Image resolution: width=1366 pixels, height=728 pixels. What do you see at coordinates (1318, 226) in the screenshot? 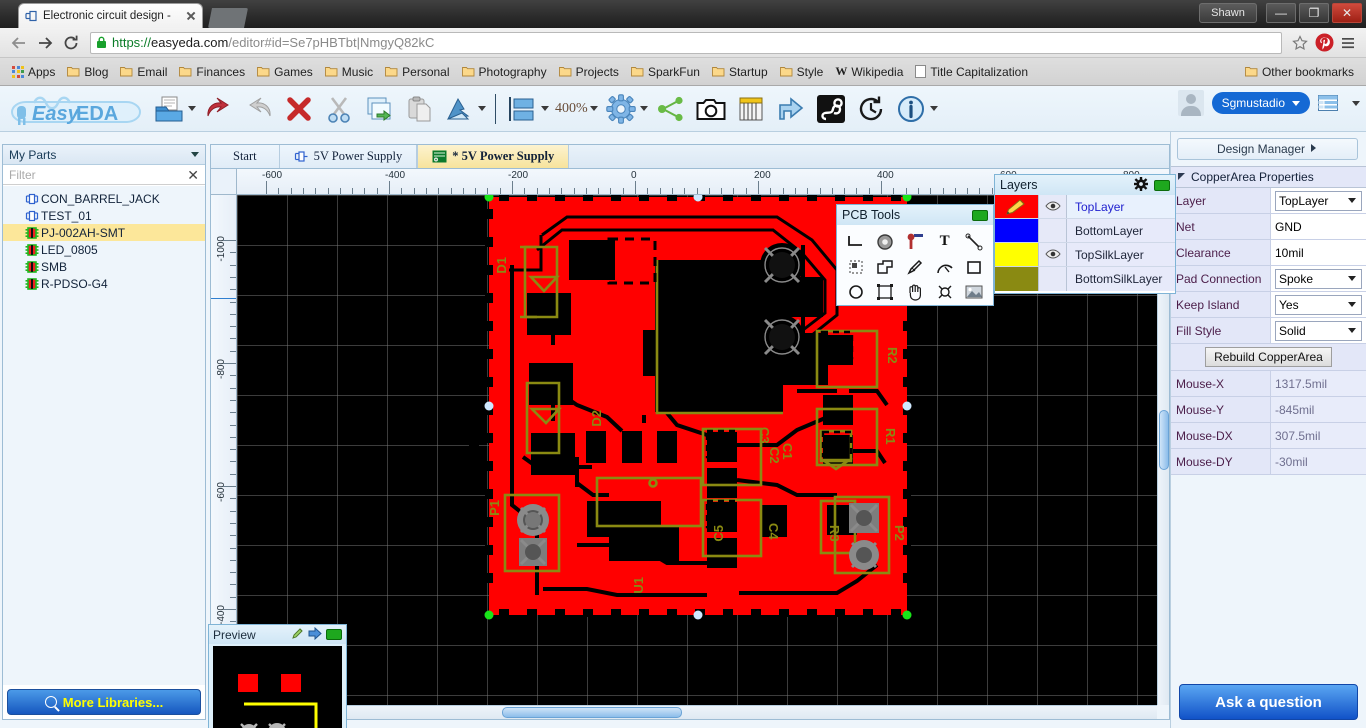
I see `property-value: GND` at bounding box center [1318, 226].